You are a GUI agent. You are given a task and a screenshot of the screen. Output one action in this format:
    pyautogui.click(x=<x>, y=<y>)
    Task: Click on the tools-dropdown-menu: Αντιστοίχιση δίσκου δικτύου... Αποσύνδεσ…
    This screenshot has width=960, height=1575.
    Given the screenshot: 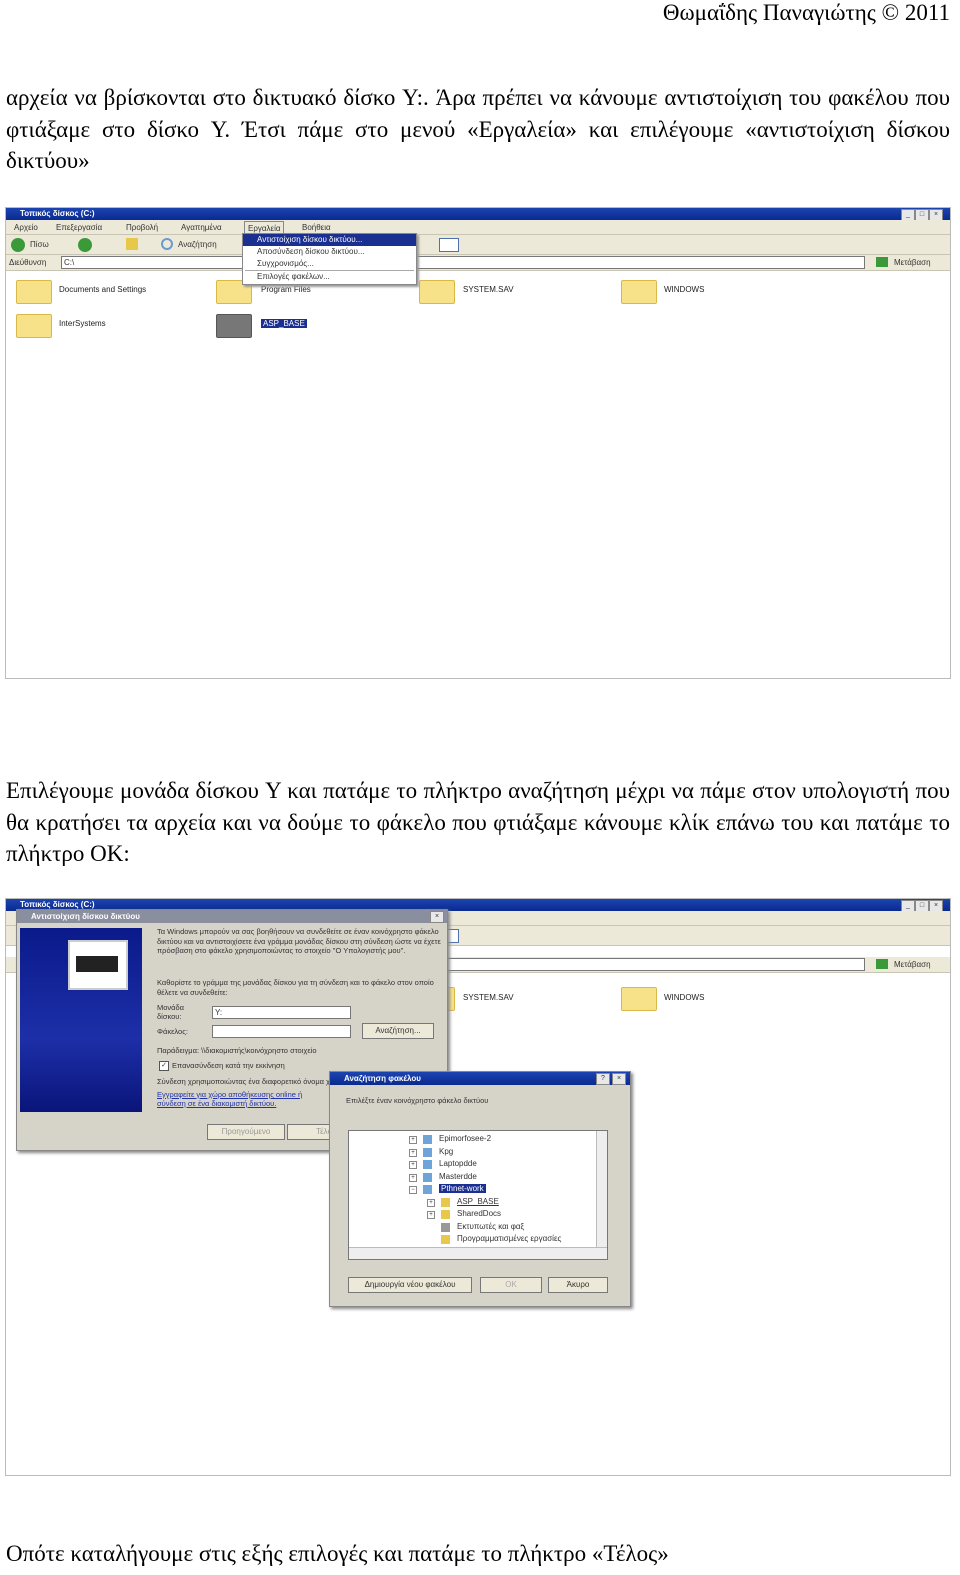 What is the action you would take?
    pyautogui.click(x=329, y=259)
    